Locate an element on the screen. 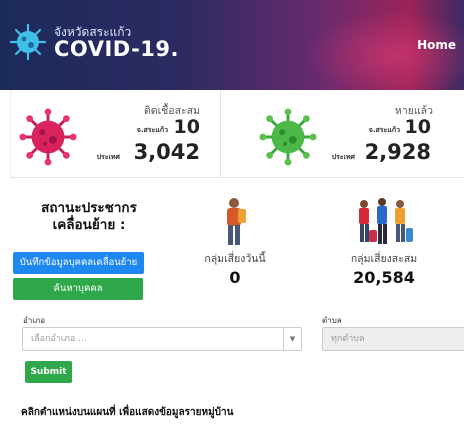 This screenshot has width=464, height=424. mobility-title-line1: สถานะประชากร is located at coordinates (89, 208).